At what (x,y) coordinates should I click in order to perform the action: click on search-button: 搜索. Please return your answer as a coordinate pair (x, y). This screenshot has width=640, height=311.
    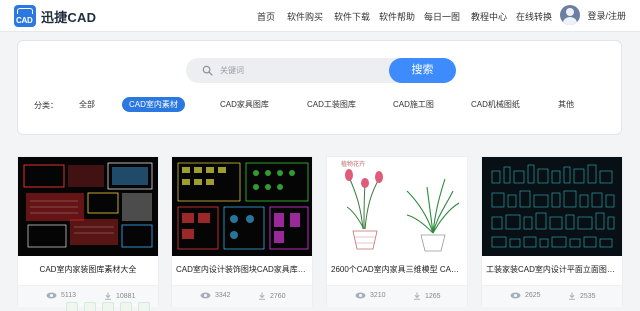
    Looking at the image, I should click on (422, 70).